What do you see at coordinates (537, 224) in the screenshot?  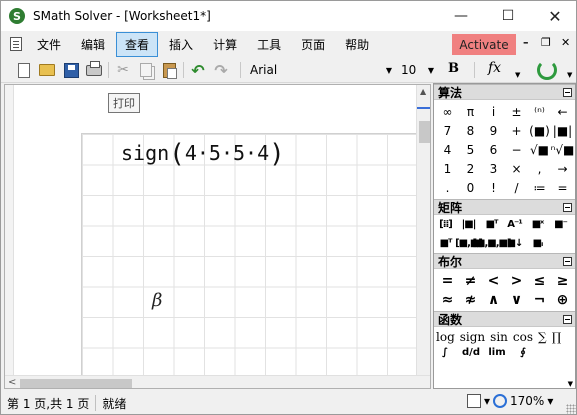 I see `matrix-tool-button: ■ˣ` at bounding box center [537, 224].